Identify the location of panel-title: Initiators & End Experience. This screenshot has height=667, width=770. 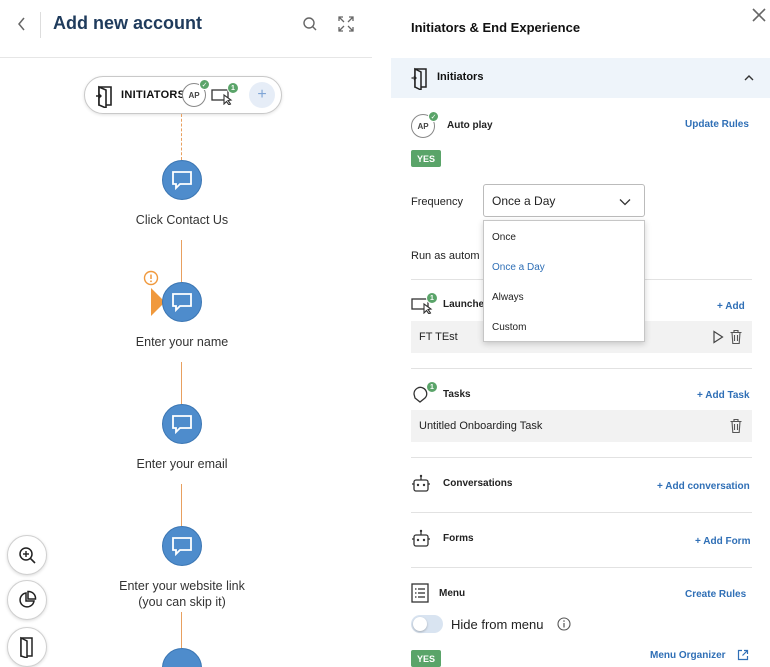
(496, 27).